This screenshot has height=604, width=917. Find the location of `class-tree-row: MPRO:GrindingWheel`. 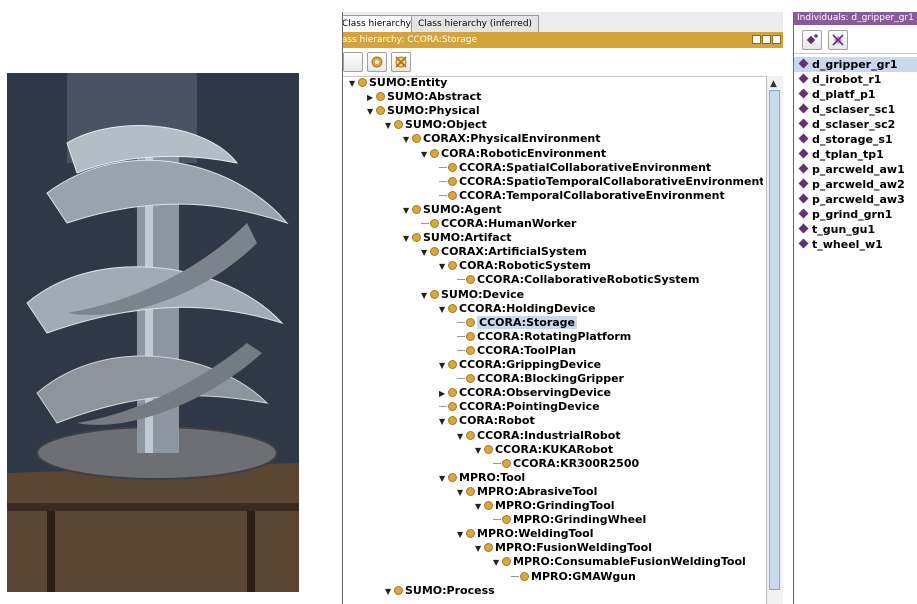

class-tree-row: MPRO:GrindingWheel is located at coordinates (569, 520).